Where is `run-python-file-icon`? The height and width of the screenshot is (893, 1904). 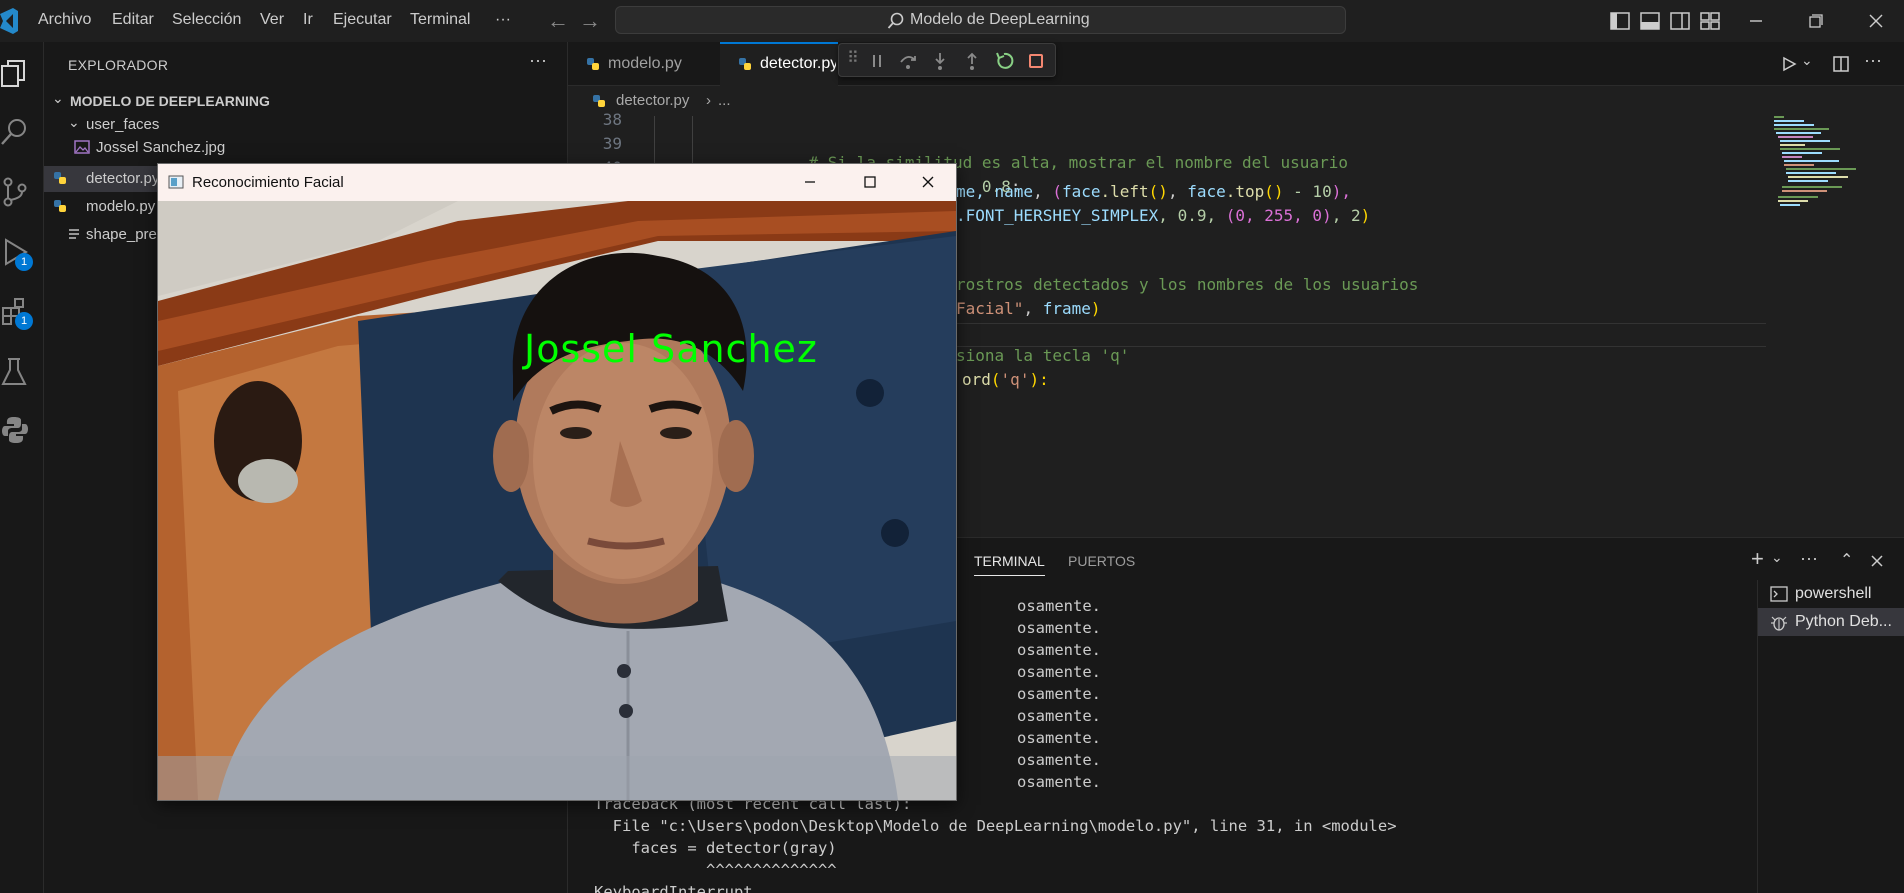 run-python-file-icon is located at coordinates (1789, 64).